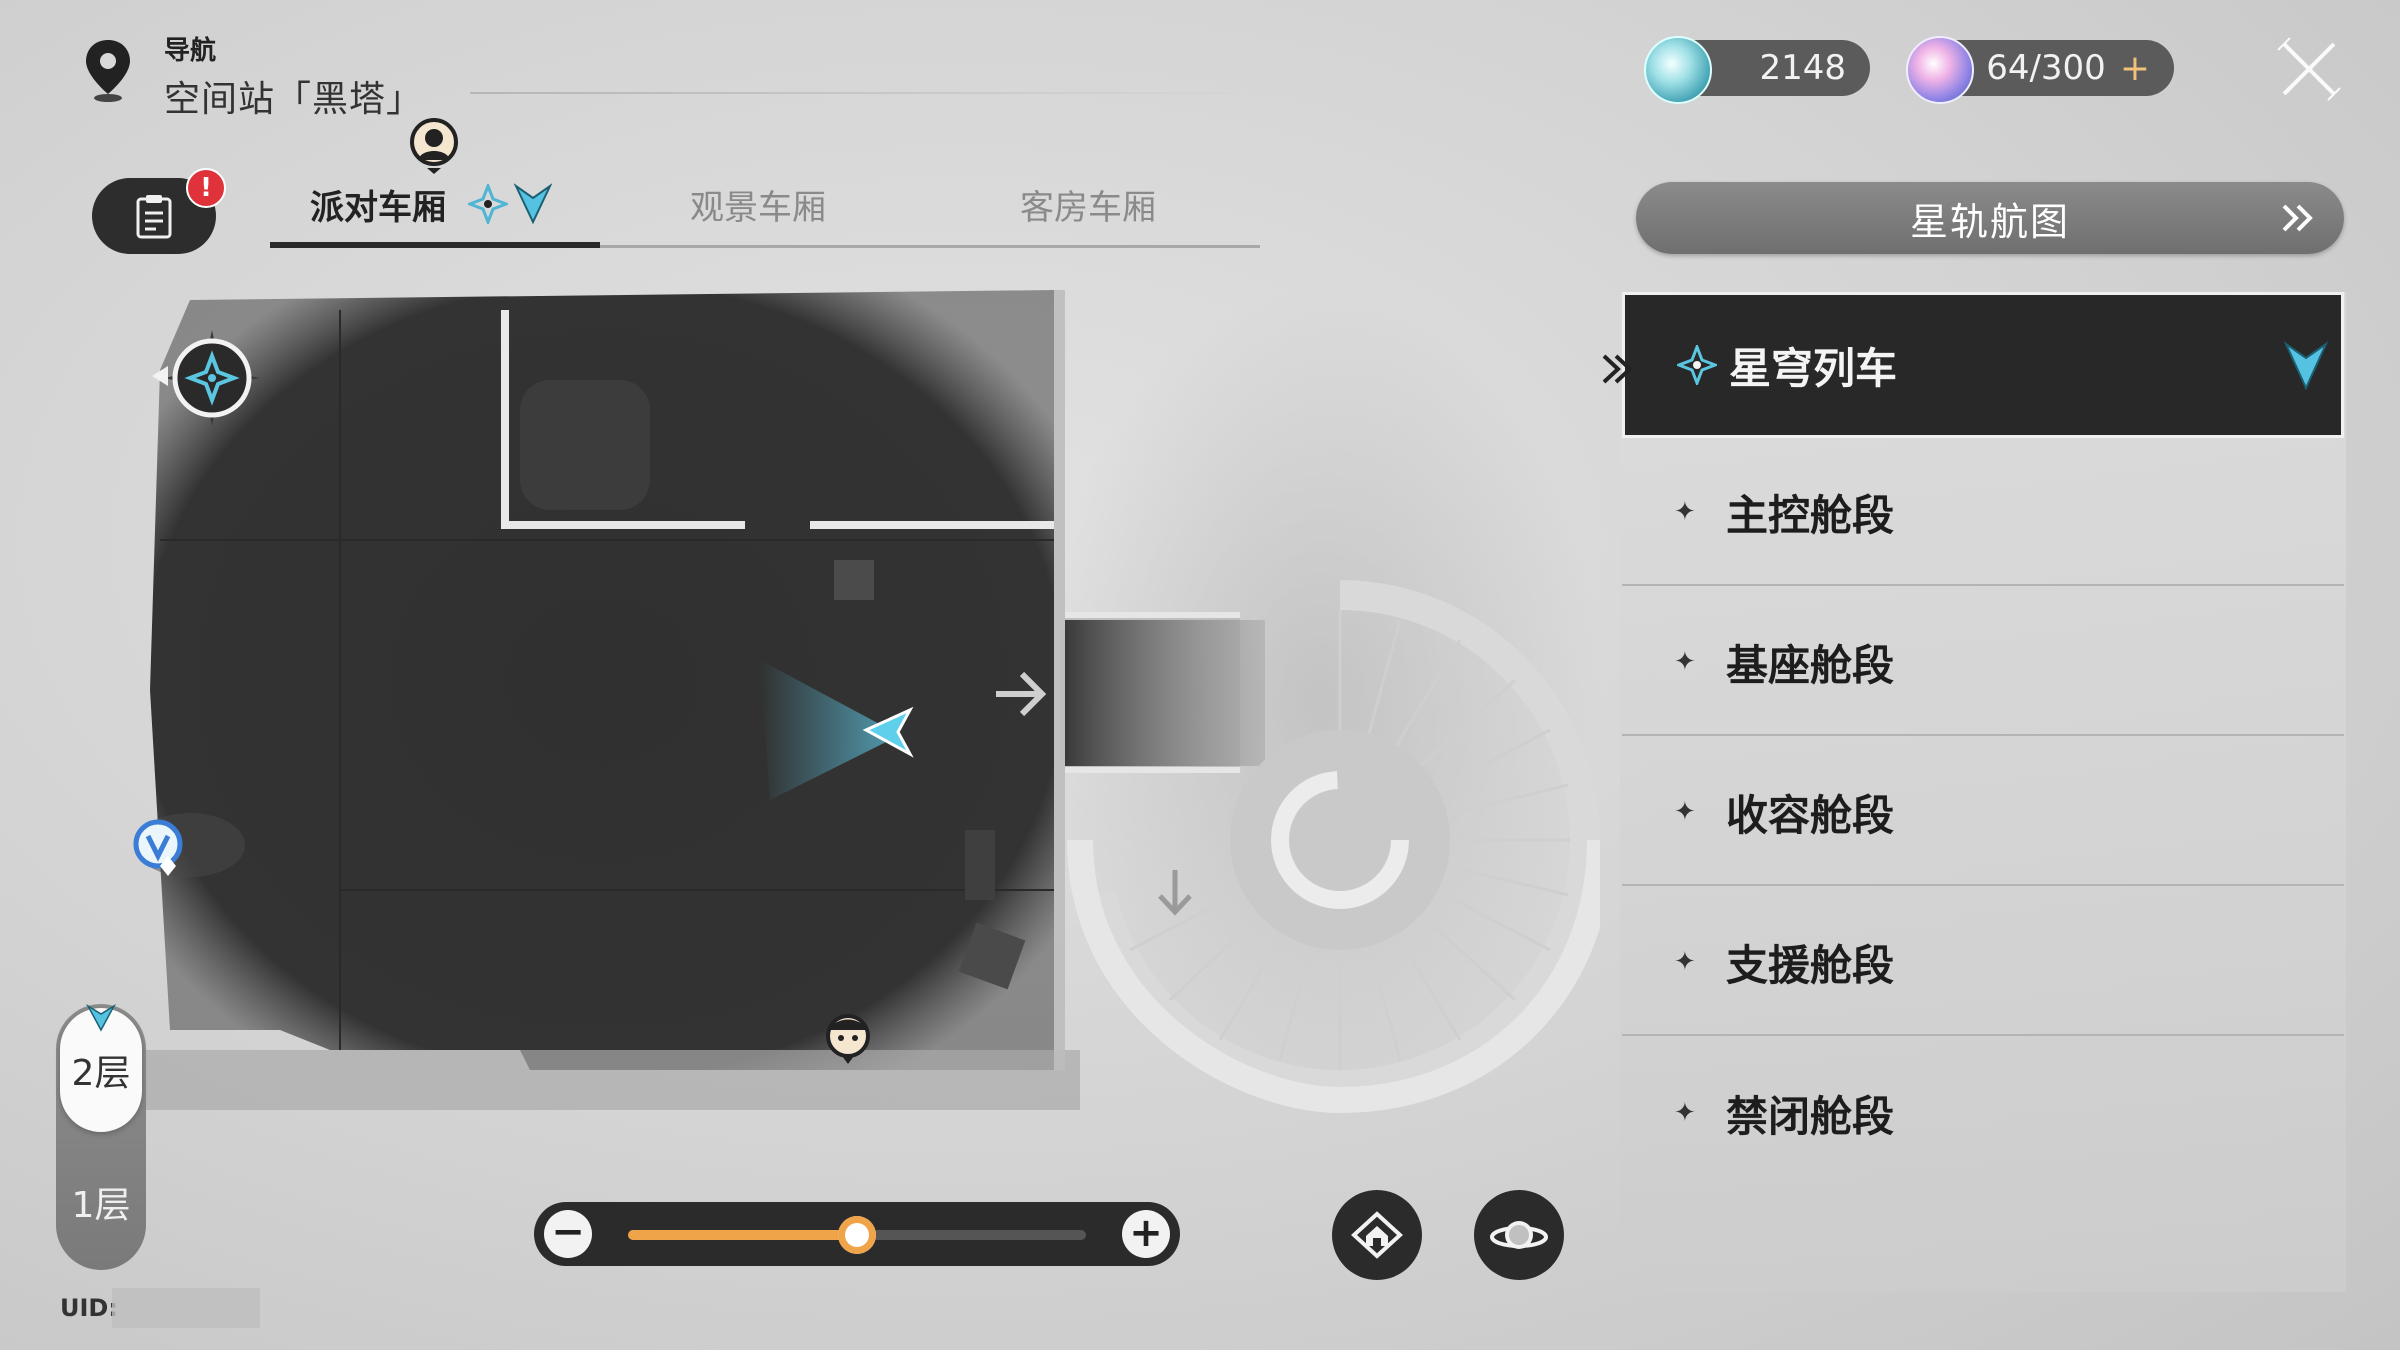 The height and width of the screenshot is (1350, 2400). Describe the element at coordinates (158, 847) in the screenshot. I see `synthesizer-icon` at that location.